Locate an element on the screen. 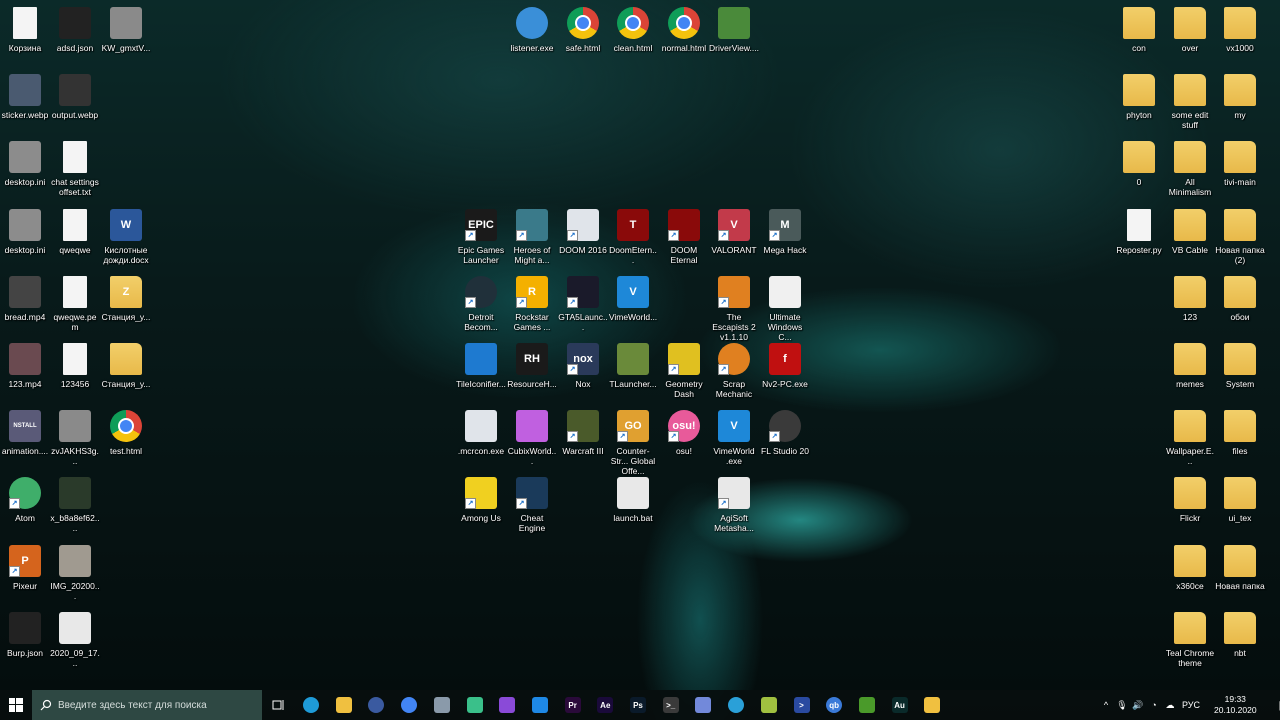  desktop-icon: Корзина is located at coordinates (25, 27).